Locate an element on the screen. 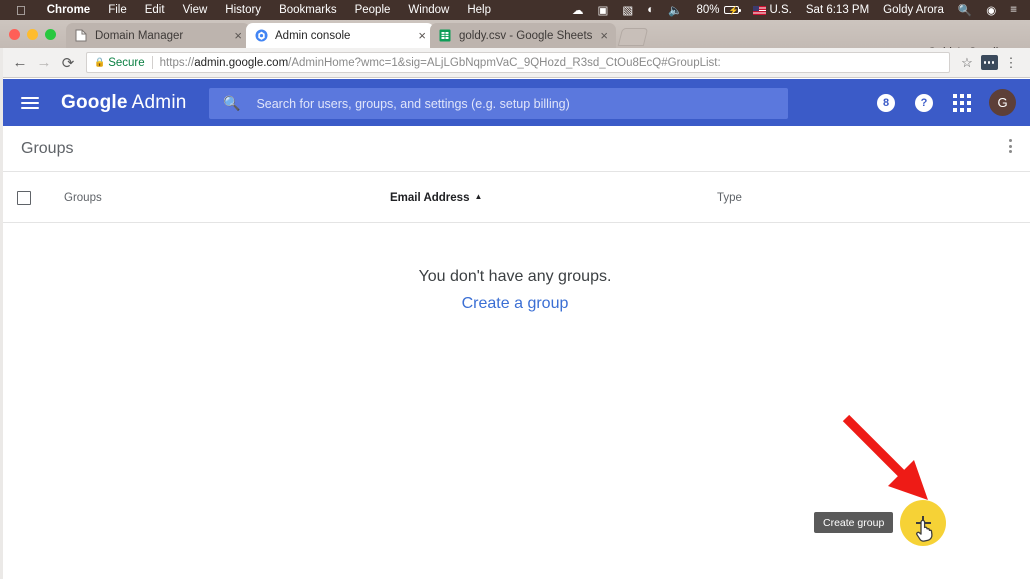  cloud-icon: ☁ is located at coordinates (578, 10).